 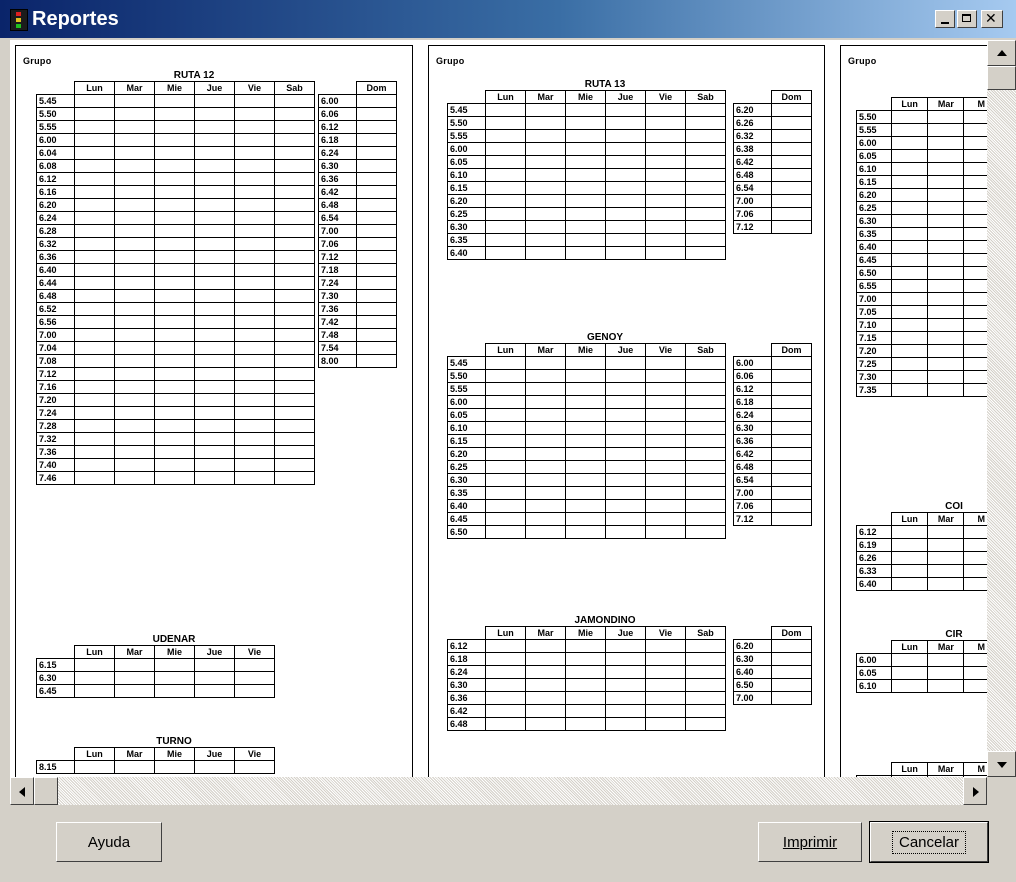 I want to click on time-cell: 6.05, so click(x=874, y=156).